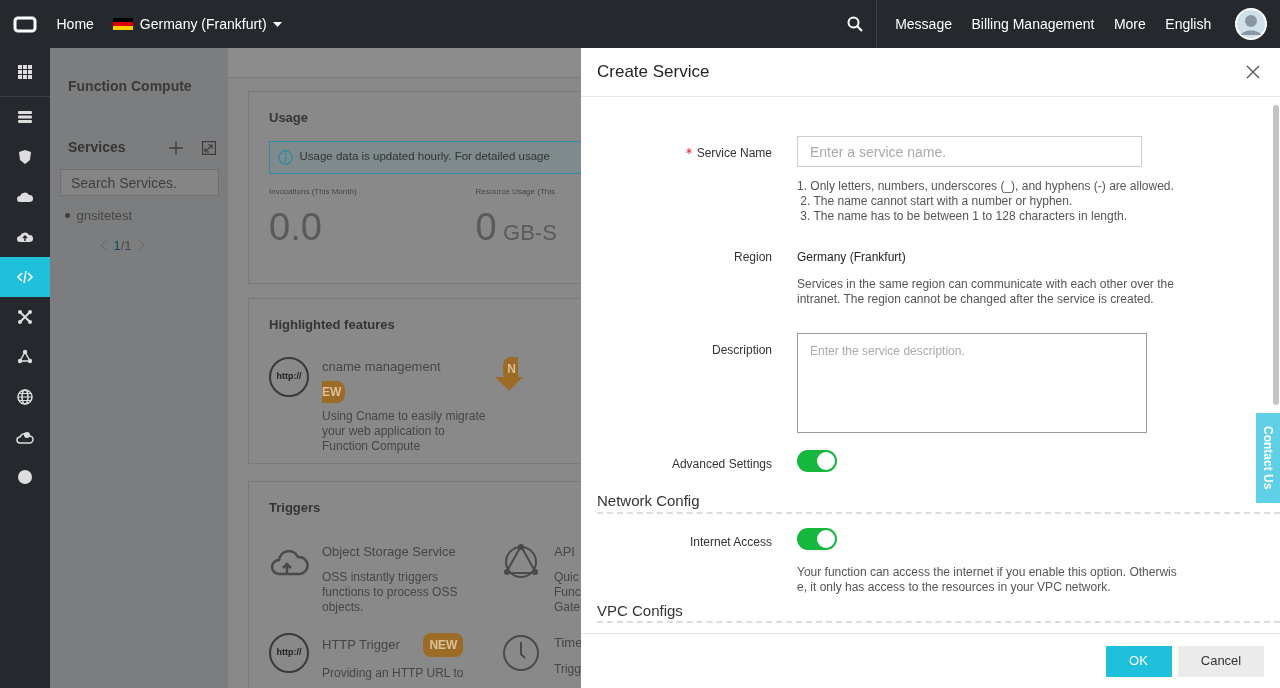 The height and width of the screenshot is (688, 1280). What do you see at coordinates (332, 325) in the screenshot?
I see `card-title: Highlighted features` at bounding box center [332, 325].